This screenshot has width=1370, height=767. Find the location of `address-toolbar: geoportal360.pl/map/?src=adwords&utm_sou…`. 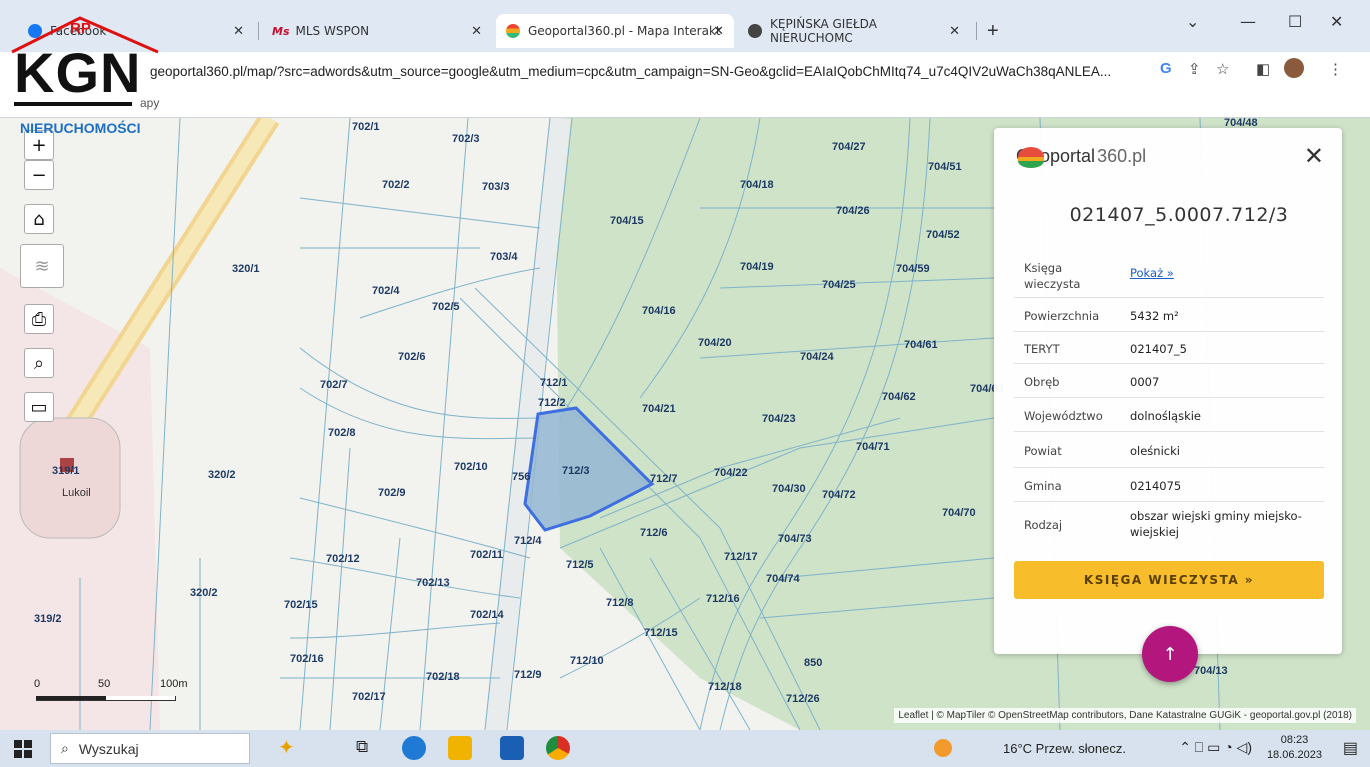

address-toolbar: geoportal360.pl/map/?src=adwords&utm_sou… is located at coordinates (685, 71).